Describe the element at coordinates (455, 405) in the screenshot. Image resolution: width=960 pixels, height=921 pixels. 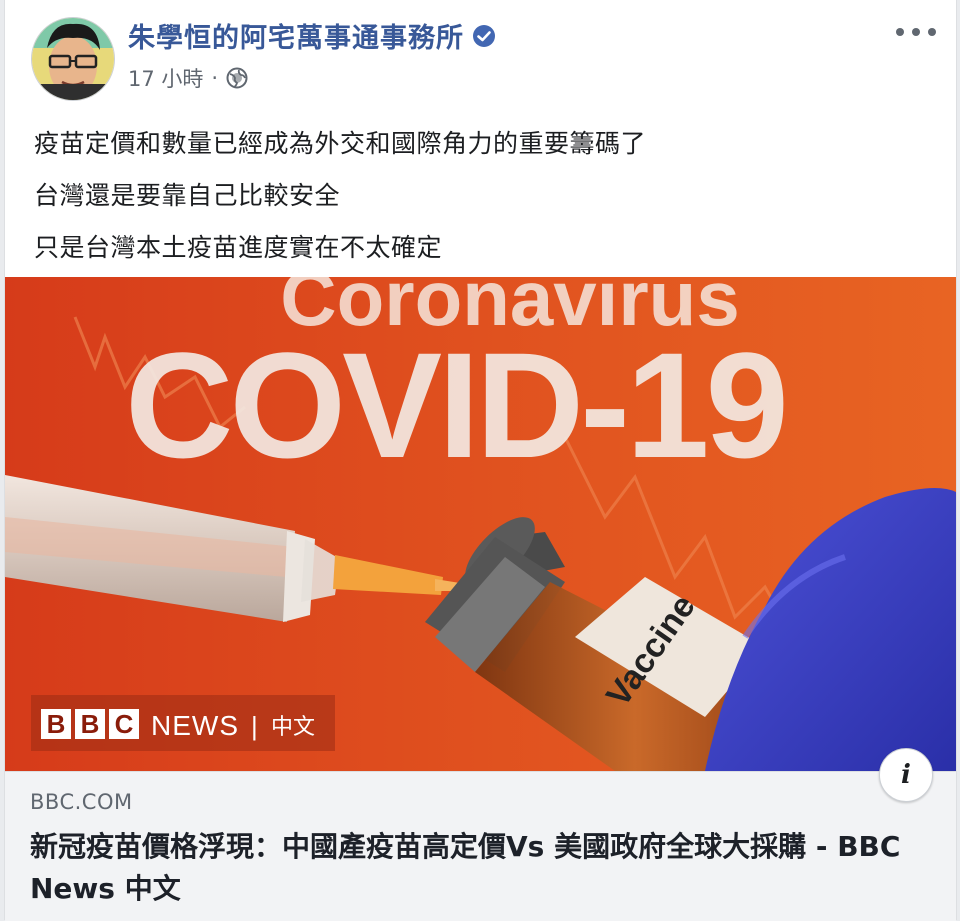
I see `image-headline-main: COVID-19` at that location.